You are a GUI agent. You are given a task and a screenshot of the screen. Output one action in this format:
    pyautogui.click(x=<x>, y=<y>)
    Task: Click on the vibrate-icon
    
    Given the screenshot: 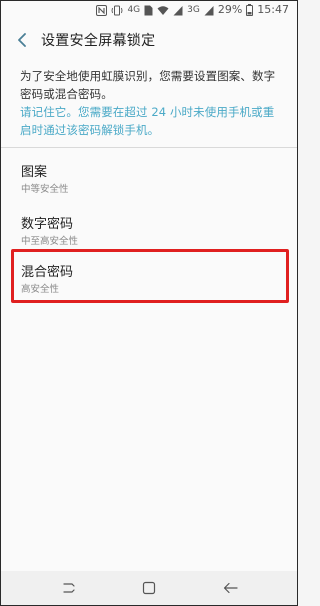 What is the action you would take?
    pyautogui.click(x=117, y=10)
    